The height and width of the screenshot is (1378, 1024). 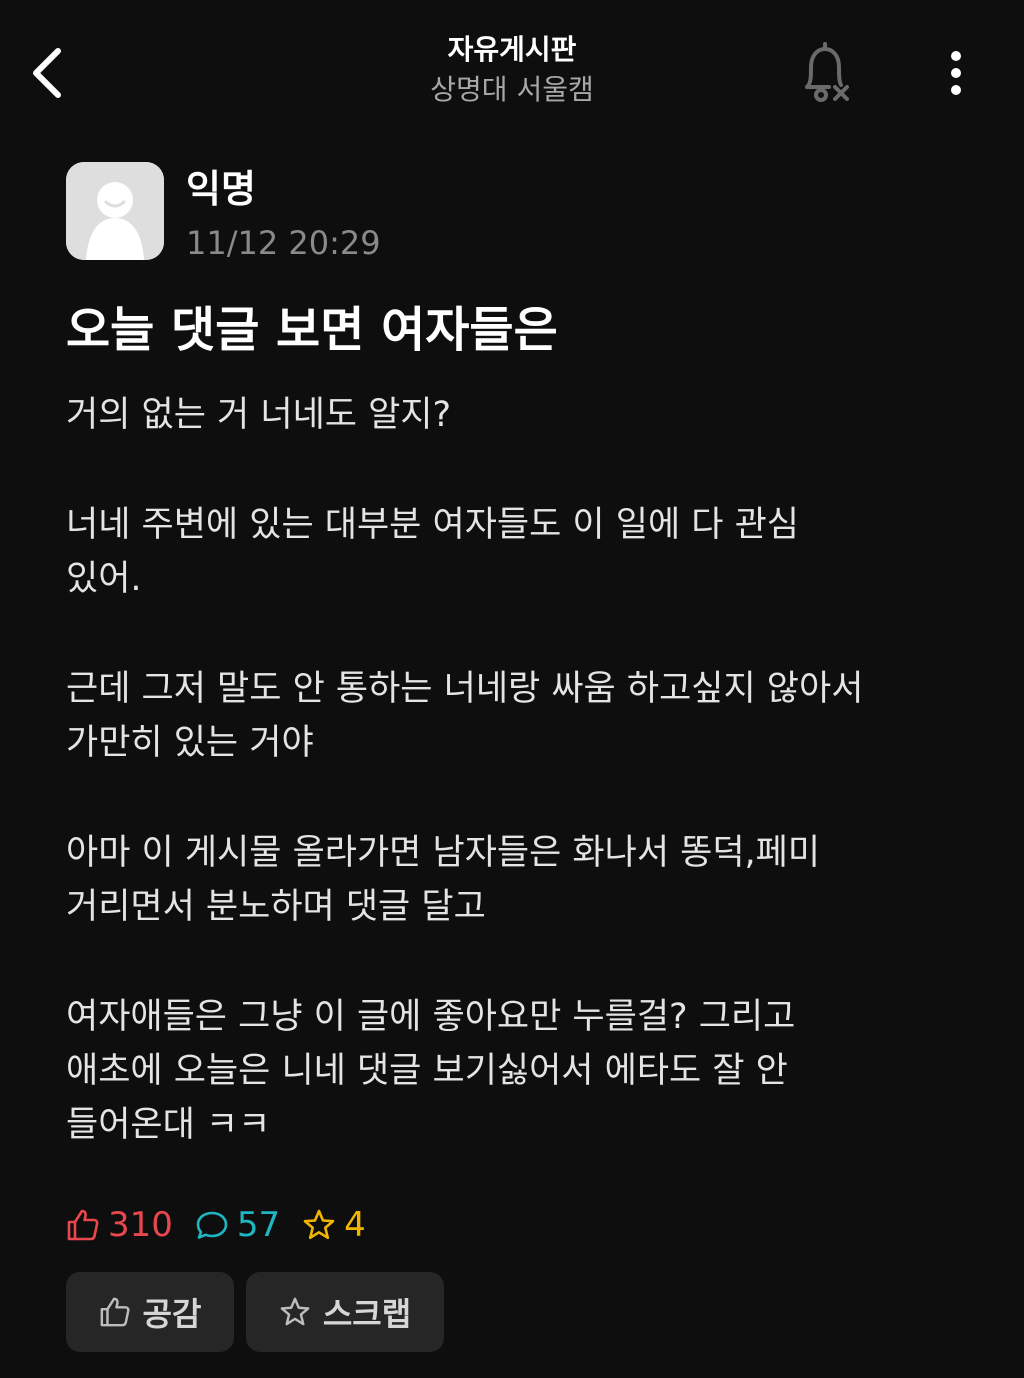 I want to click on chevron-left-icon, so click(x=47, y=73).